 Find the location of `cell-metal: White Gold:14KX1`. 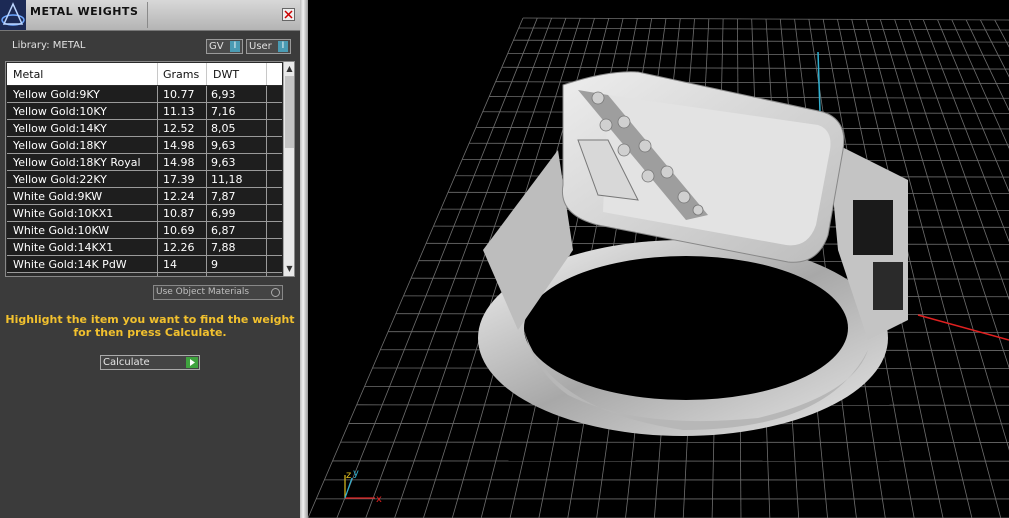

cell-metal: White Gold:14KX1 is located at coordinates (63, 247).